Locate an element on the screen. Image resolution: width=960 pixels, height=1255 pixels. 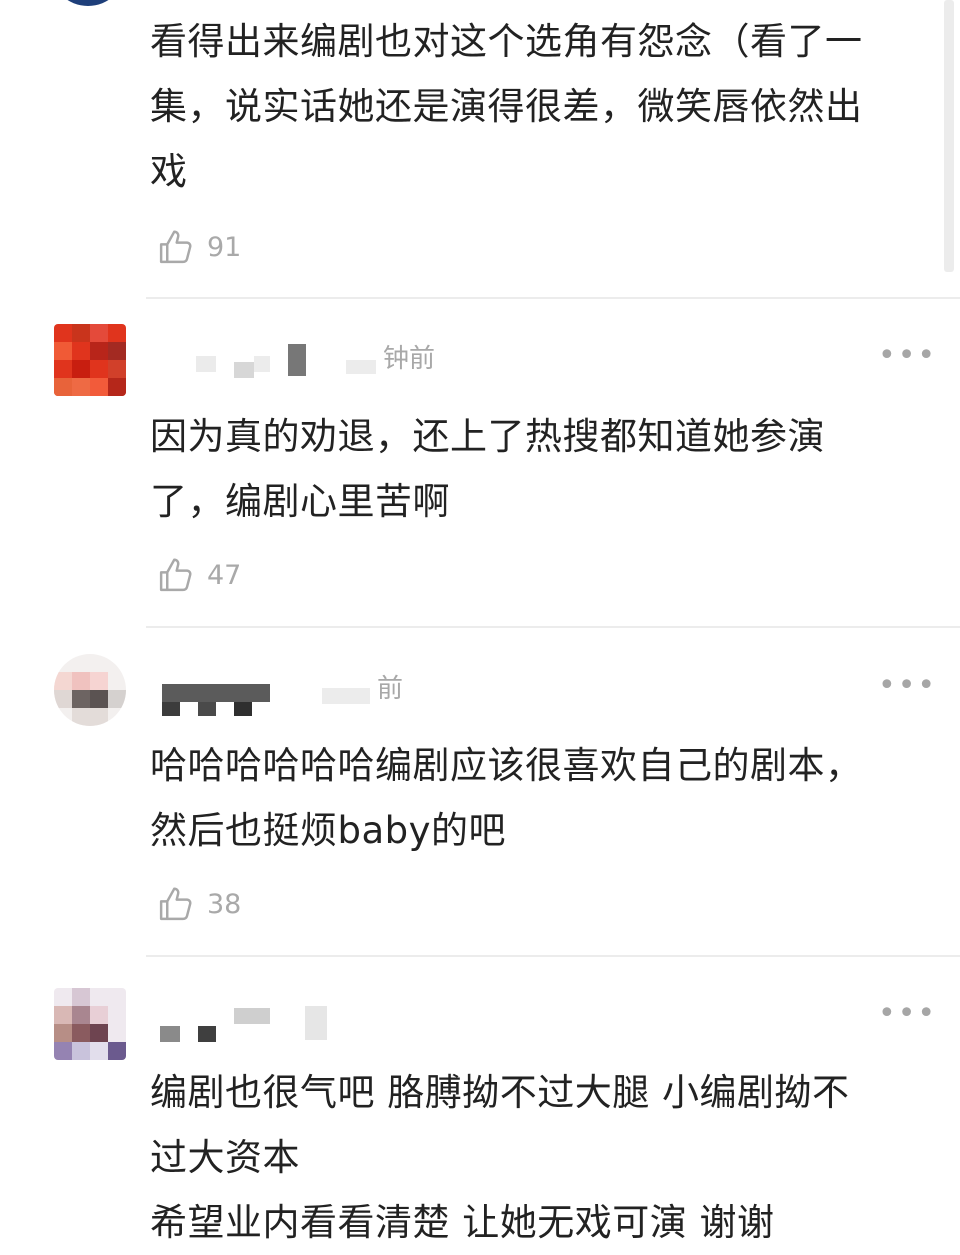
like-count: 38 is located at coordinates (224, 904).